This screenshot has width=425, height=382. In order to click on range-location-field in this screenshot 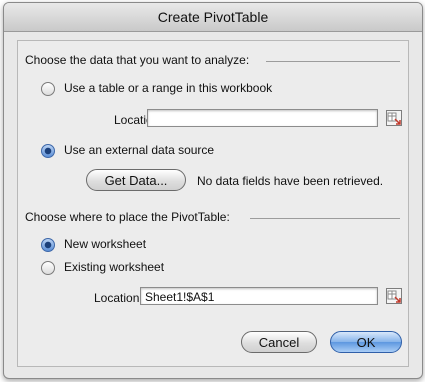, I will do `click(262, 118)`.